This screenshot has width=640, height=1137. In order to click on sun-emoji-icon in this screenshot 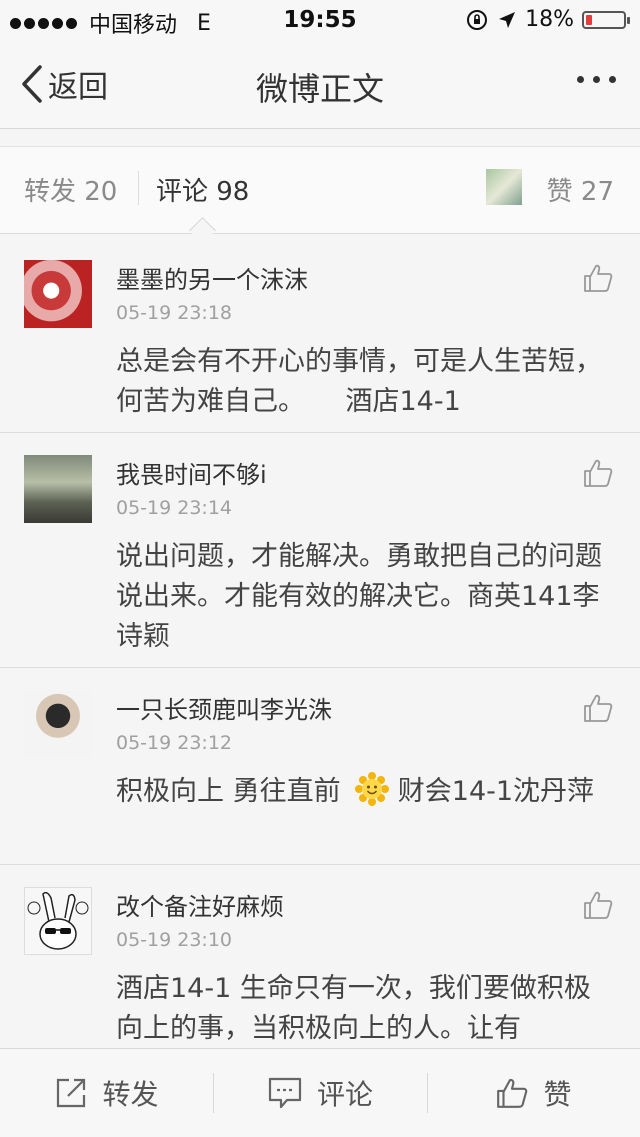, I will do `click(372, 789)`.